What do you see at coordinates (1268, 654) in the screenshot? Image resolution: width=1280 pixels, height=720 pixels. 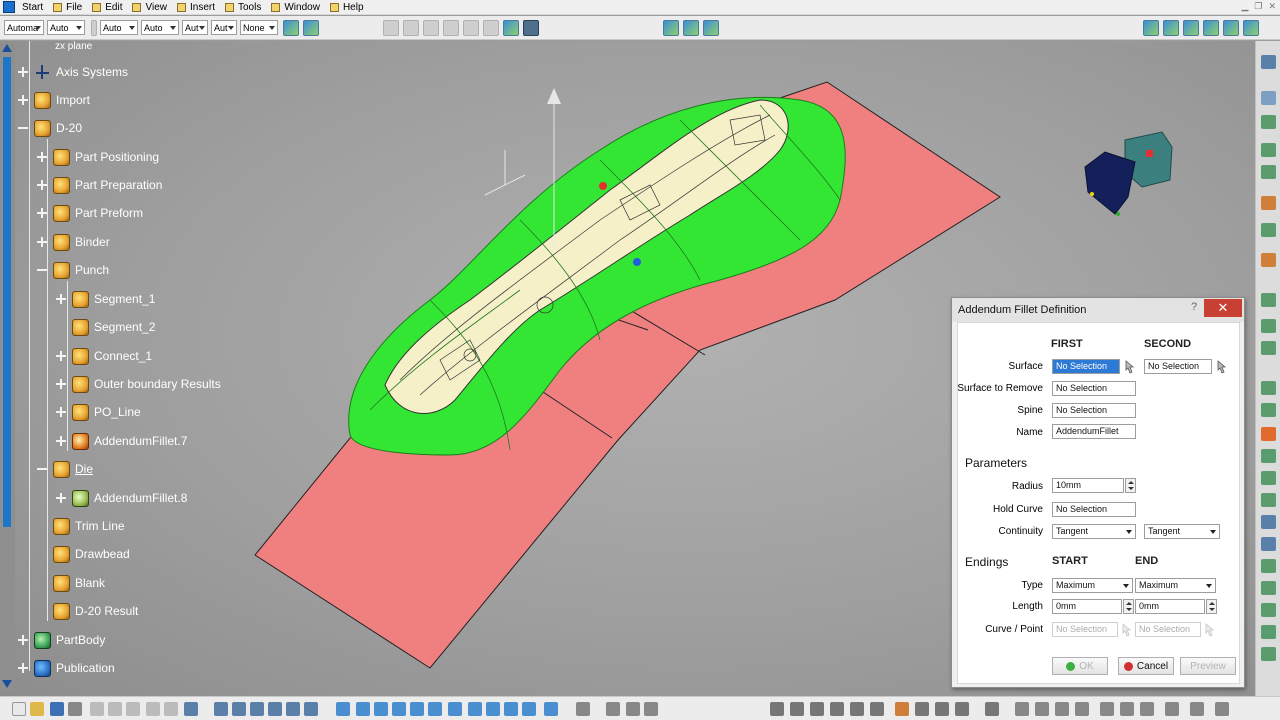 I see `loft-icon` at bounding box center [1268, 654].